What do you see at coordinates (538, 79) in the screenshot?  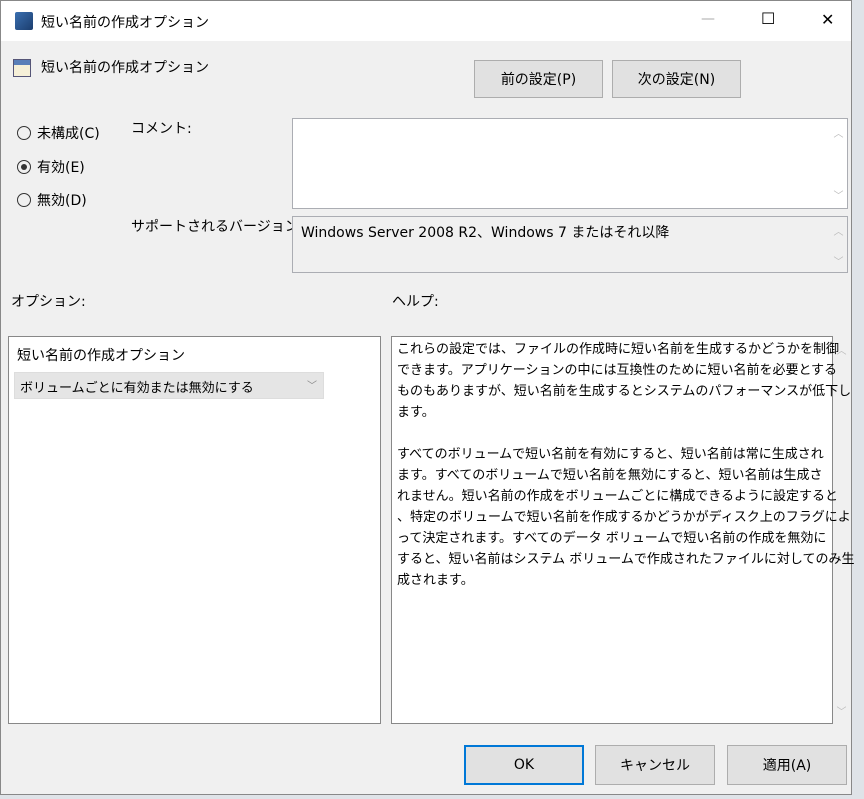 I see `previous-setting-button: 前の設定(P)` at bounding box center [538, 79].